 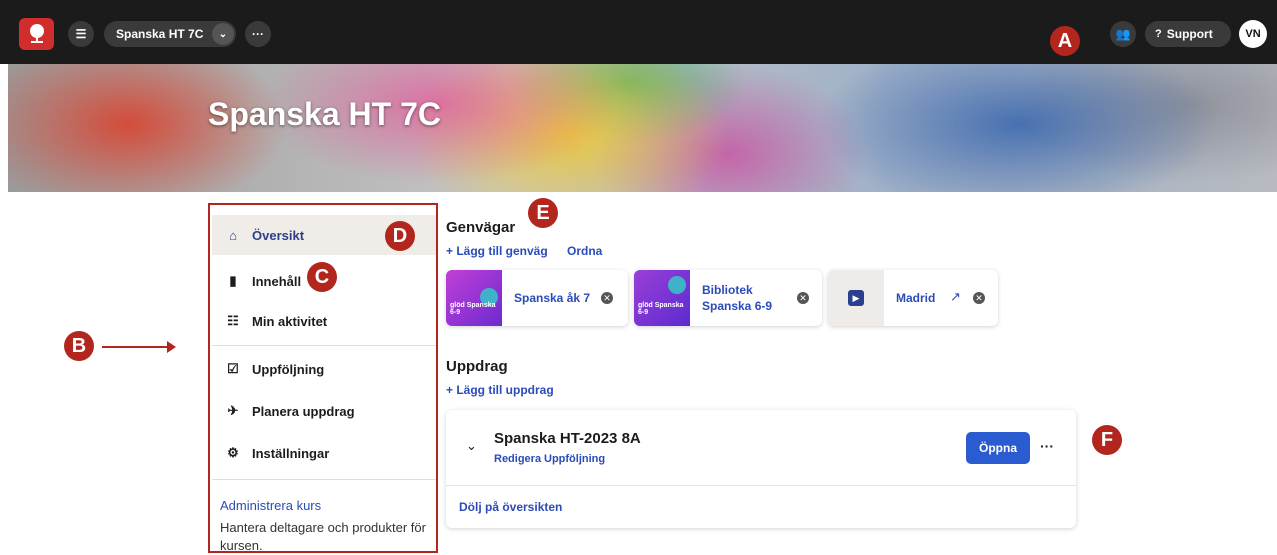 I want to click on sidebar-item-label: Planera uppdrag, so click(x=303, y=411).